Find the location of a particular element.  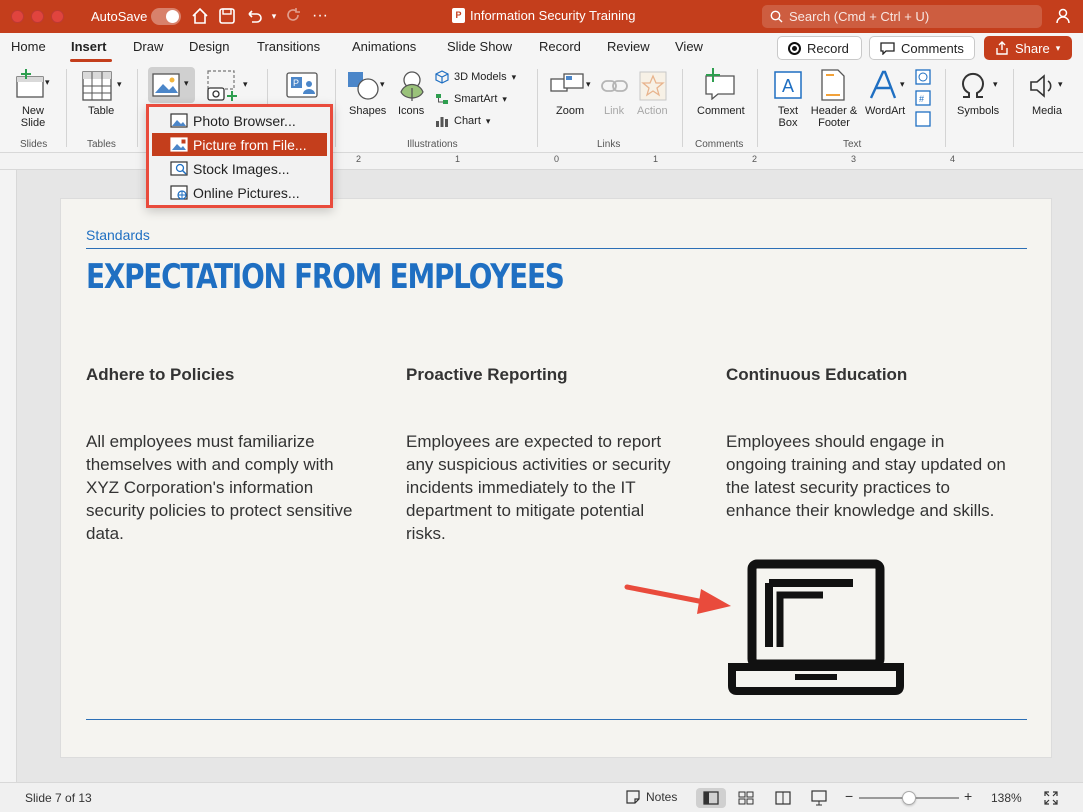

zoom-window-button is located at coordinates (57, 16).